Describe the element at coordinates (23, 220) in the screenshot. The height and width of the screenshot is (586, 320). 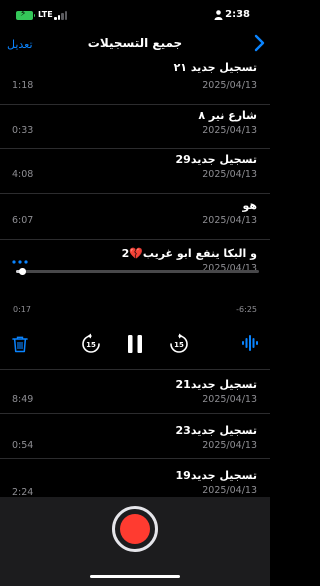
I see `recording-duration: 6:07` at that location.